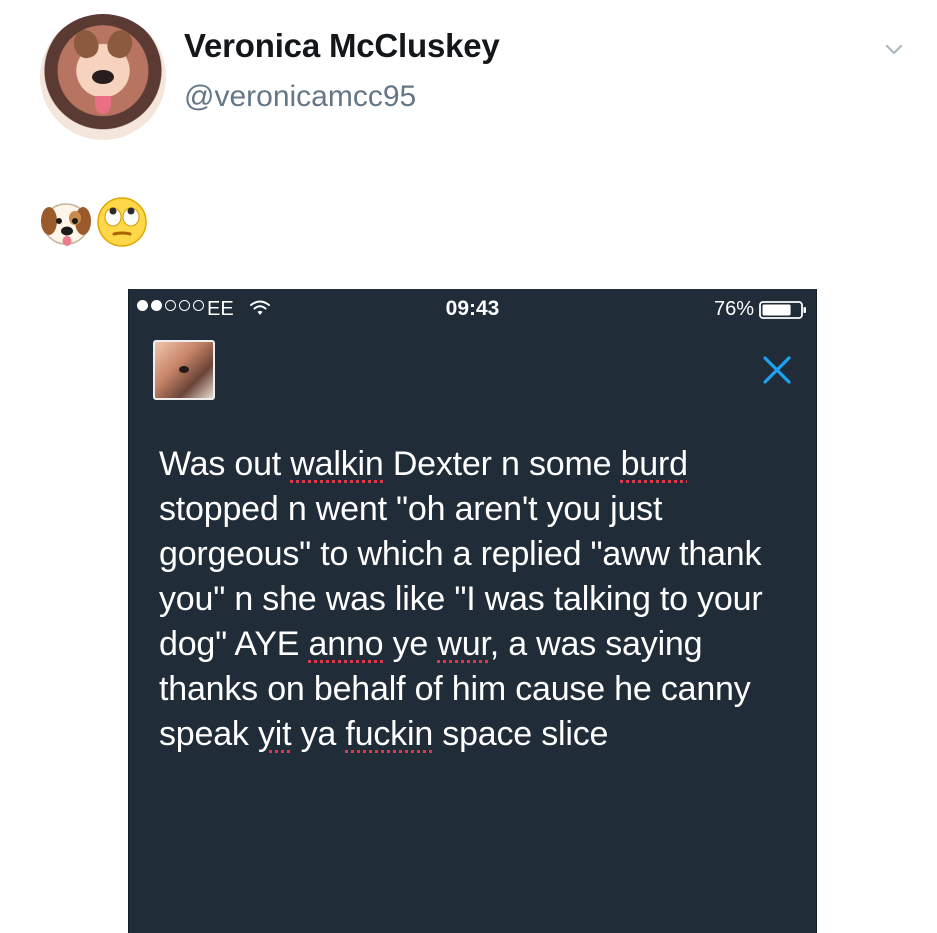  I want to click on misspelled-word: burd, so click(654, 464).